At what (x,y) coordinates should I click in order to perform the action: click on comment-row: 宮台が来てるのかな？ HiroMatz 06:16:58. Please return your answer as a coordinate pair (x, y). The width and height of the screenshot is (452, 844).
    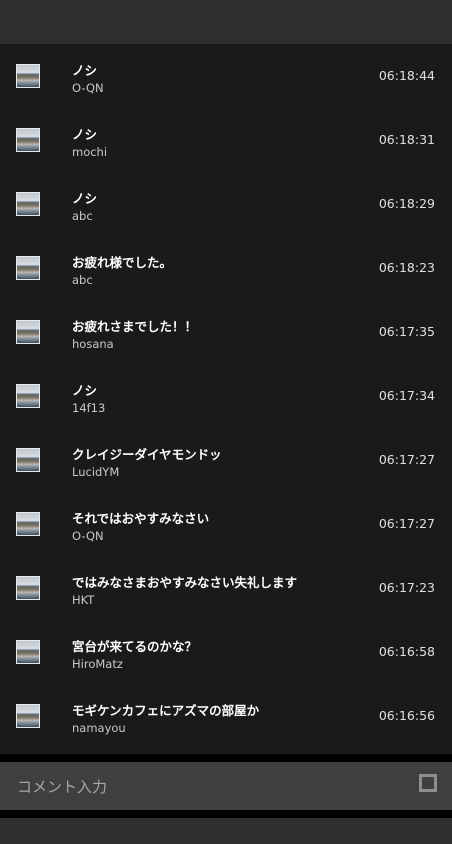
    Looking at the image, I should click on (226, 652).